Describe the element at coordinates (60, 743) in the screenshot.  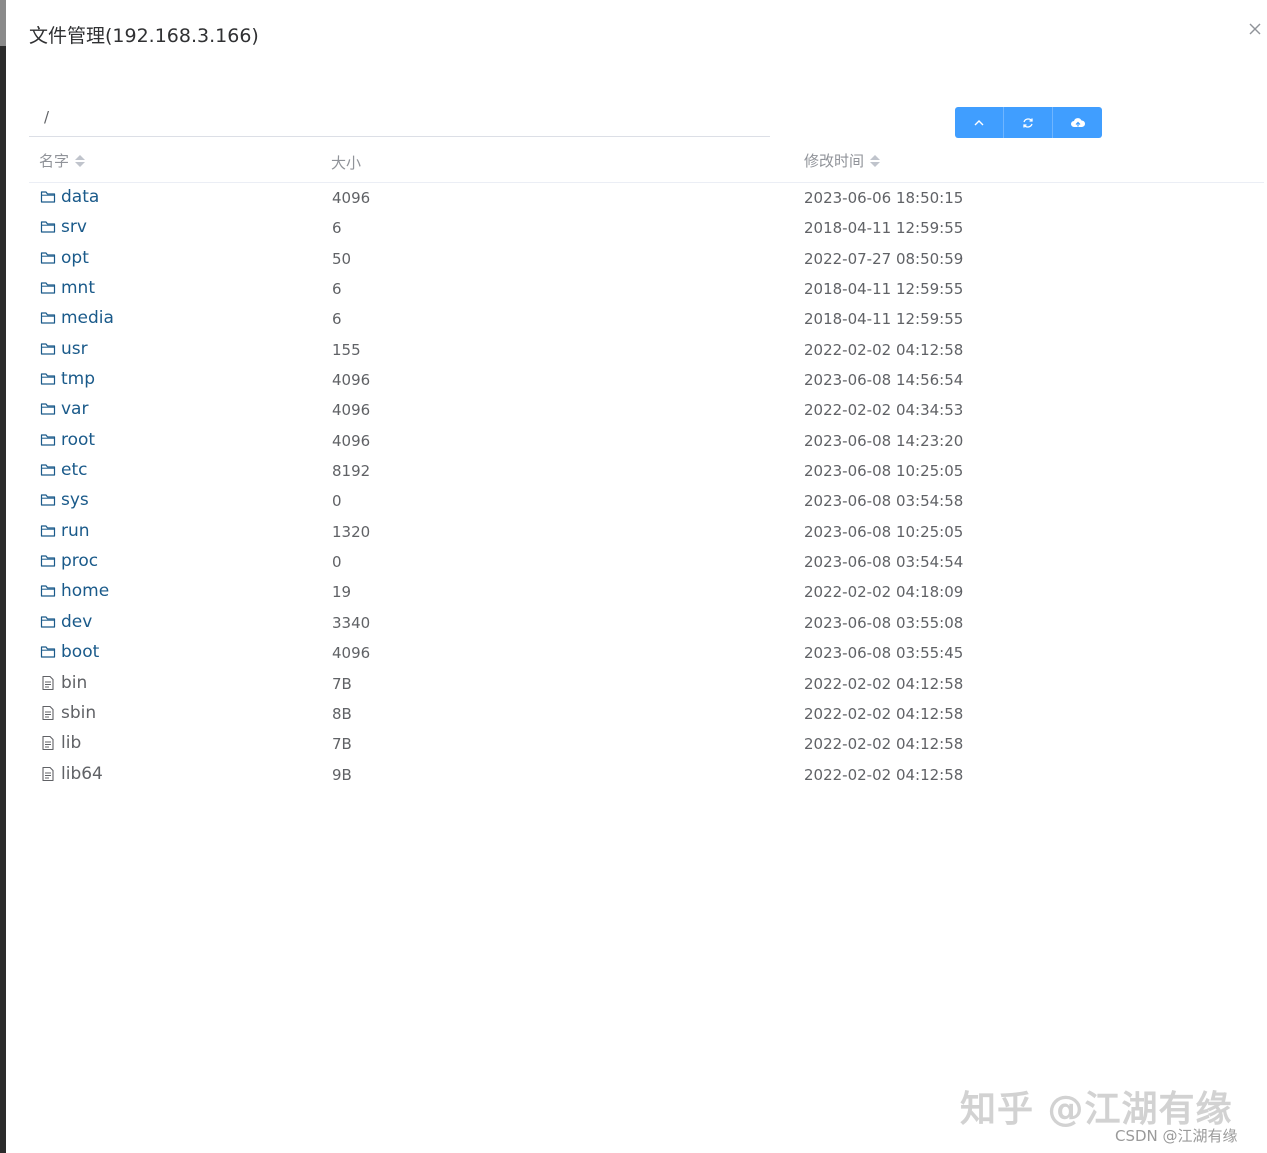
I see `cell-name: lib` at that location.